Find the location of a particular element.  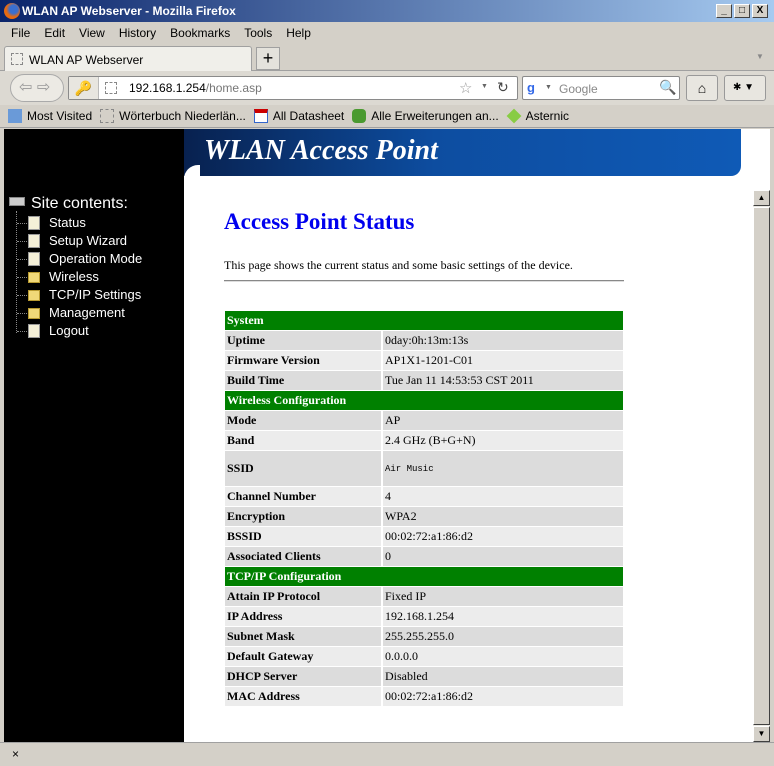

menu-history: History is located at coordinates (137, 33).